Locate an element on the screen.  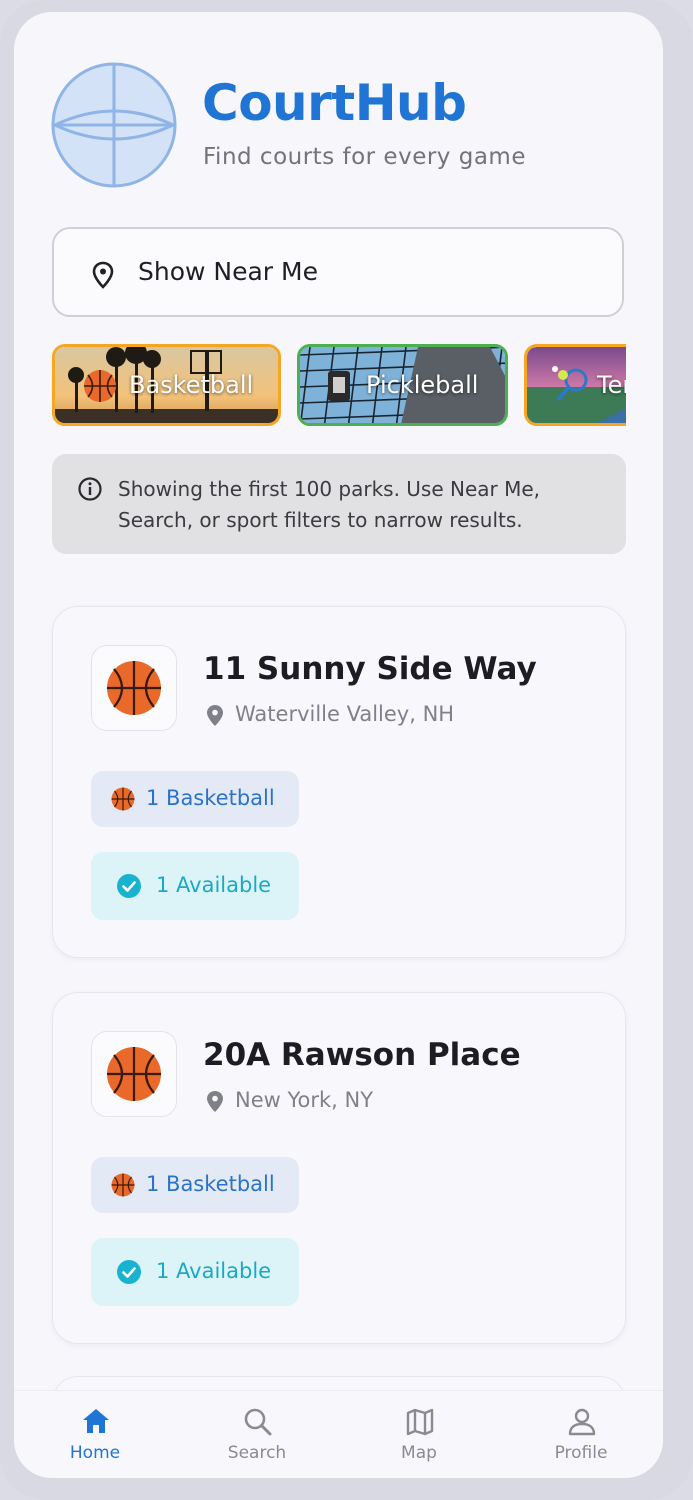
nav-home-label: Home is located at coordinates (95, 1453).